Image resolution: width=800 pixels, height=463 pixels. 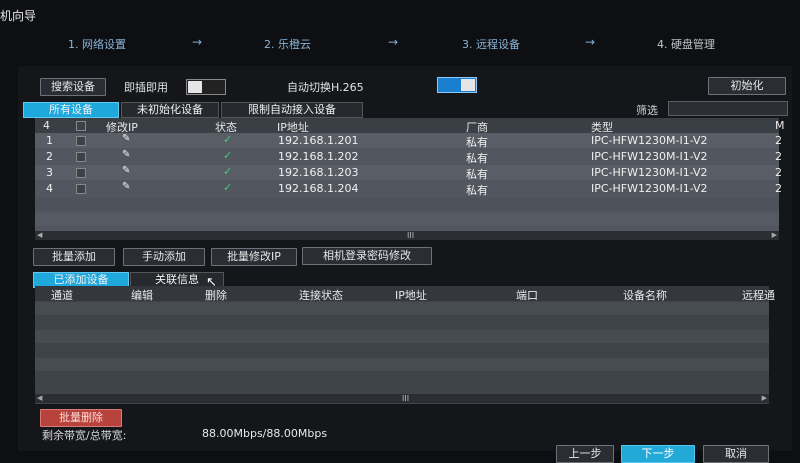 What do you see at coordinates (321, 295) in the screenshot?
I see `connection-status-header: 连接状态` at bounding box center [321, 295].